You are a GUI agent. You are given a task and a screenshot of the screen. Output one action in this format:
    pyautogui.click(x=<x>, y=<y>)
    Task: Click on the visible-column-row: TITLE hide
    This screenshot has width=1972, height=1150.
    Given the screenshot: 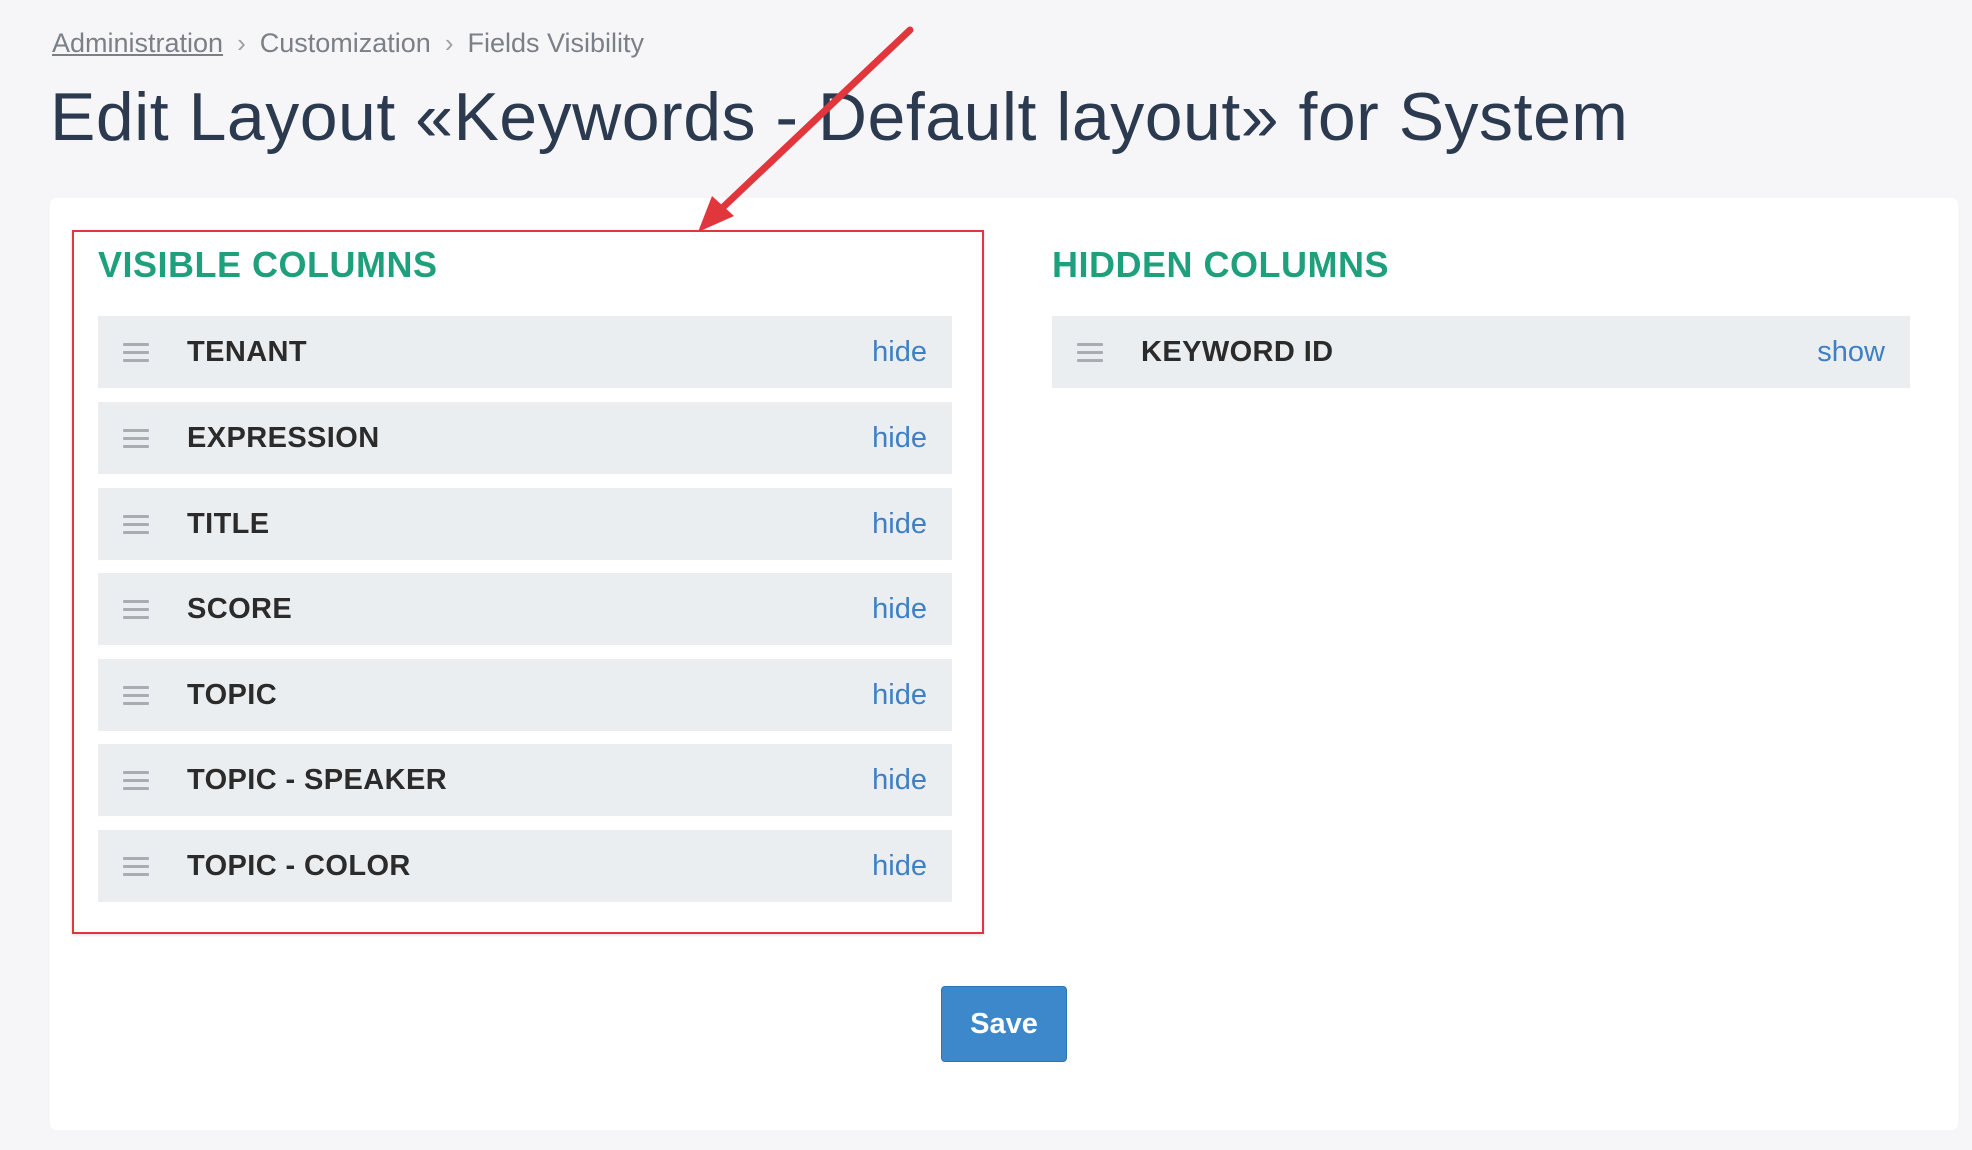 What is the action you would take?
    pyautogui.click(x=525, y=524)
    